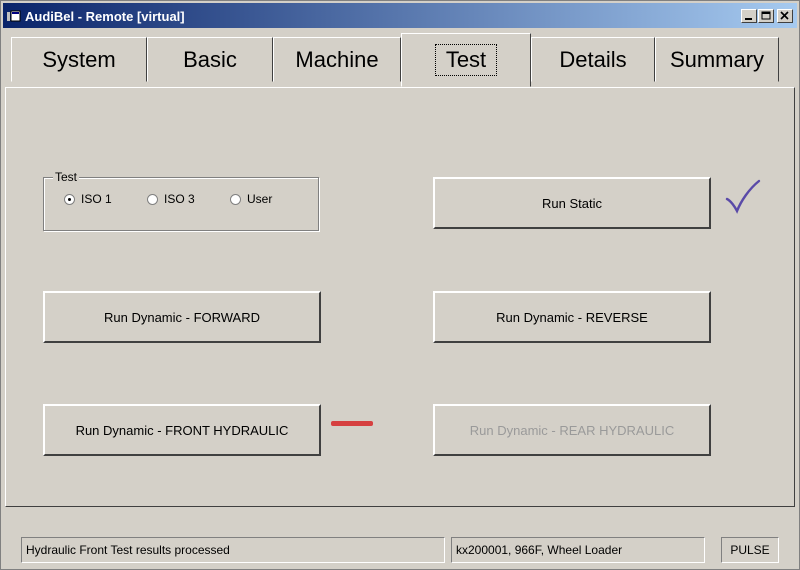  I want to click on tab-label: Details, so click(593, 59).